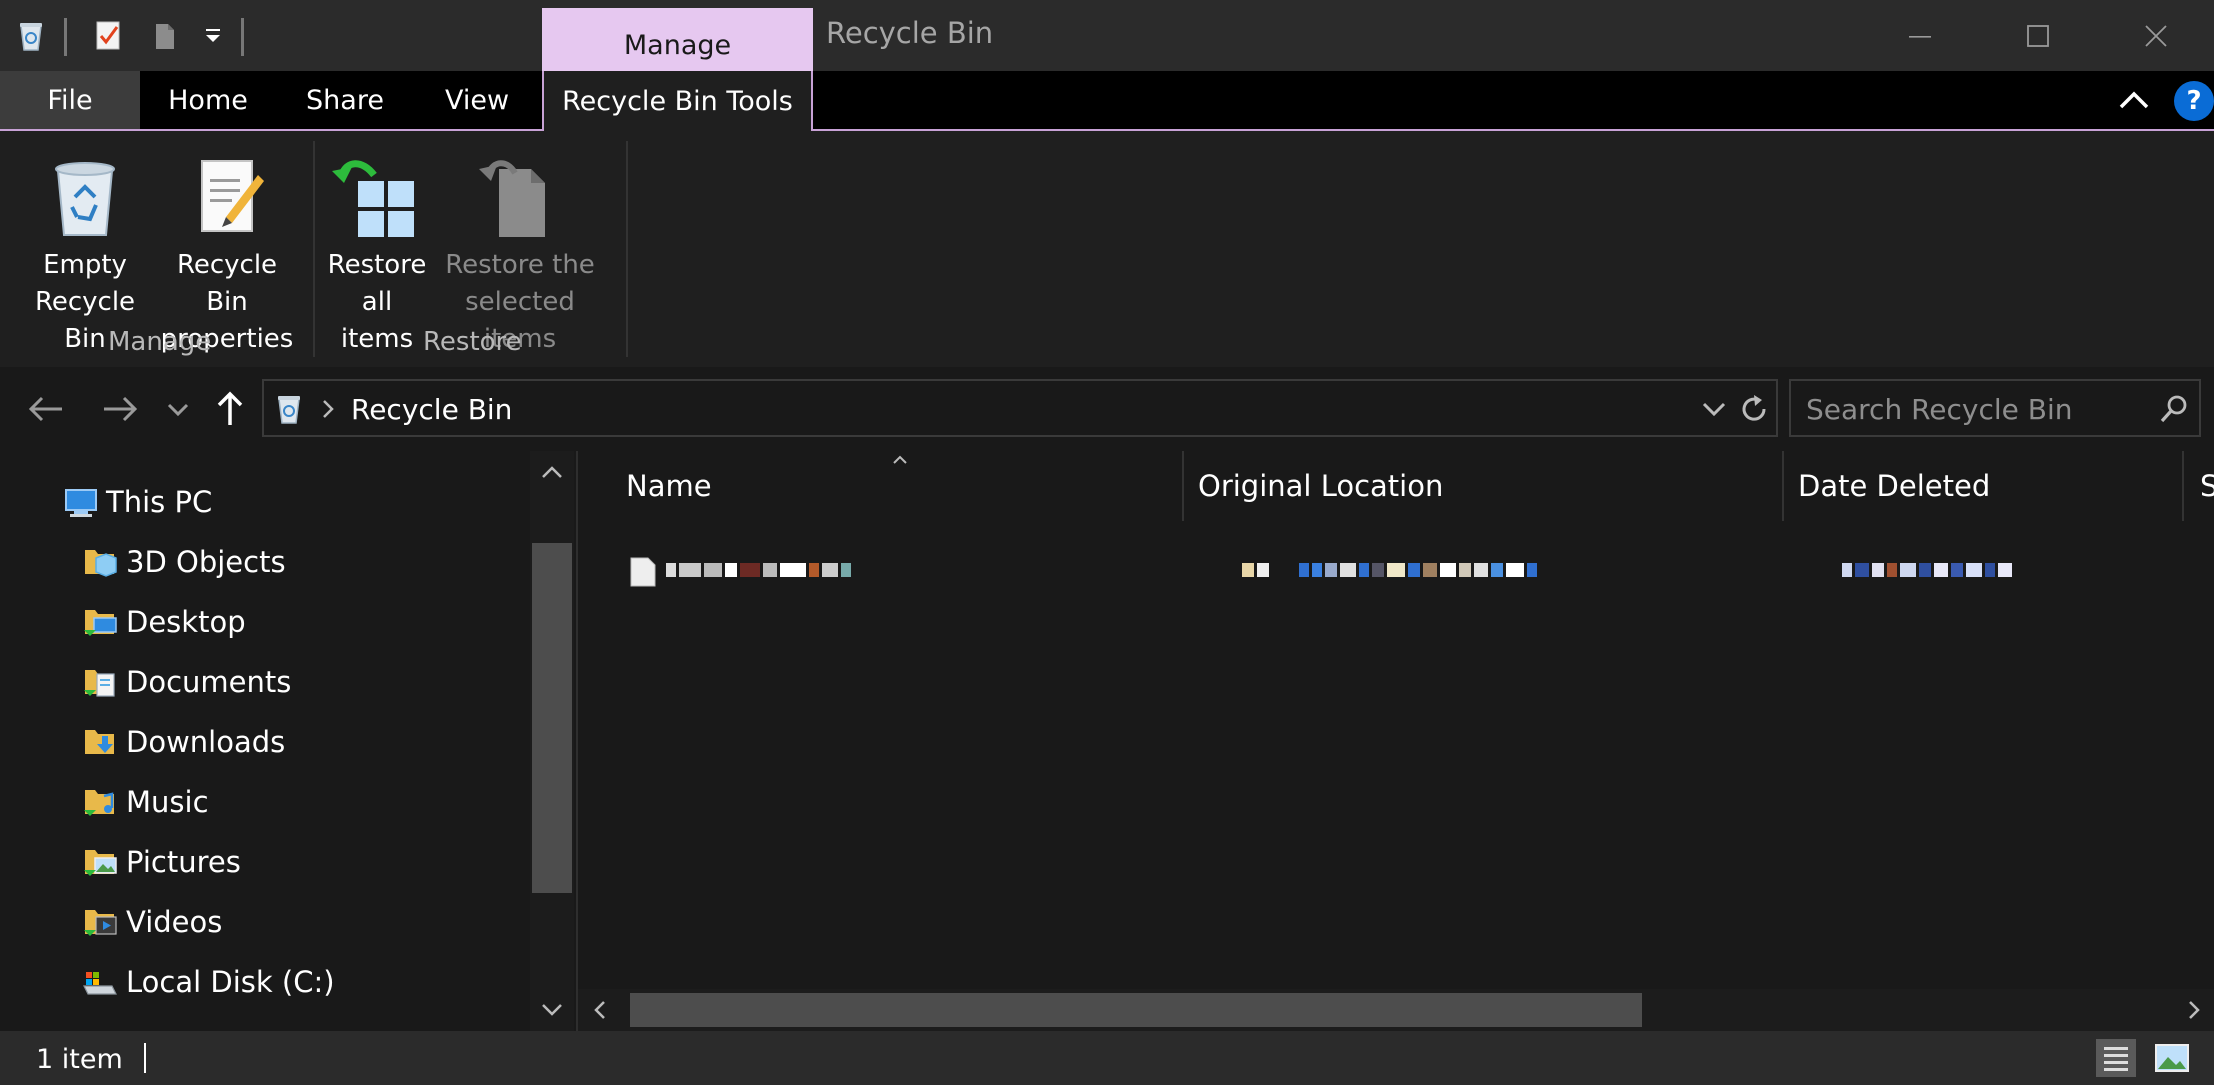  I want to click on maximize-button, so click(2038, 35).